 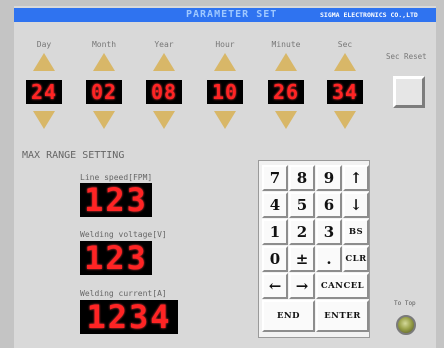 What do you see at coordinates (123, 234) in the screenshot?
I see `welding-voltage-label: Welding voltage[V]` at bounding box center [123, 234].